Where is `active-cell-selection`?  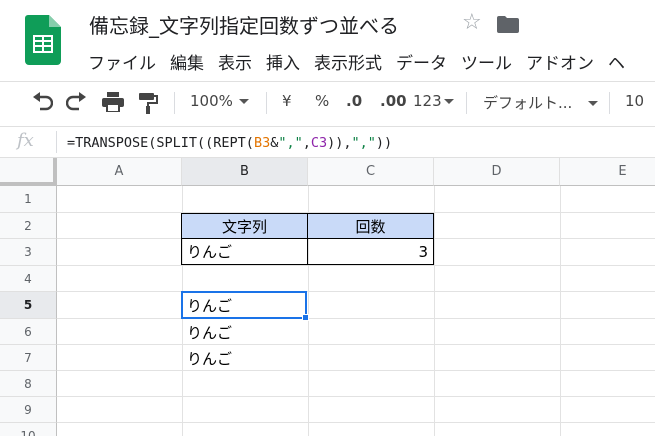
active-cell-selection is located at coordinates (244, 305).